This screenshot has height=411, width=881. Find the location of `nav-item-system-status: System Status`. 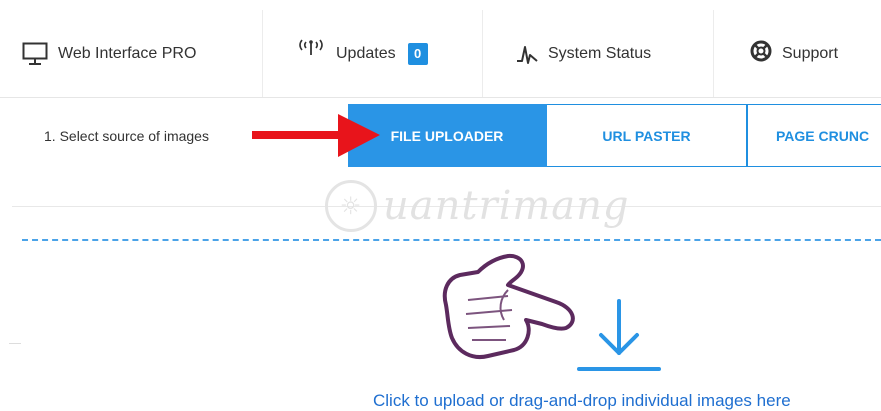

nav-item-system-status: System Status is located at coordinates (583, 53).